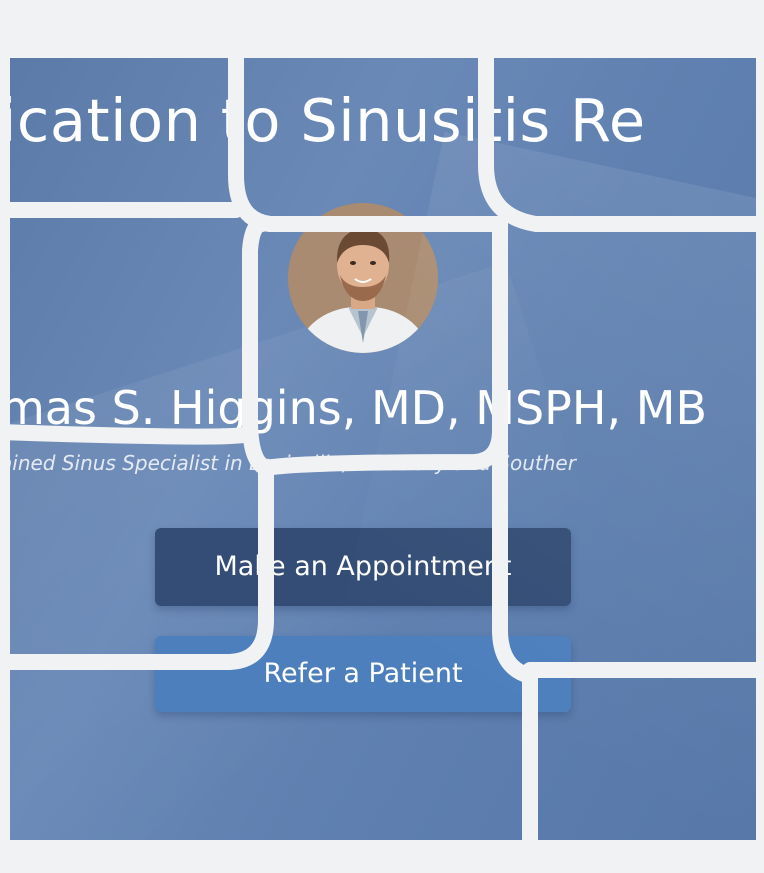  Describe the element at coordinates (363, 567) in the screenshot. I see `make-appointment-button: Make an Appointment` at that location.